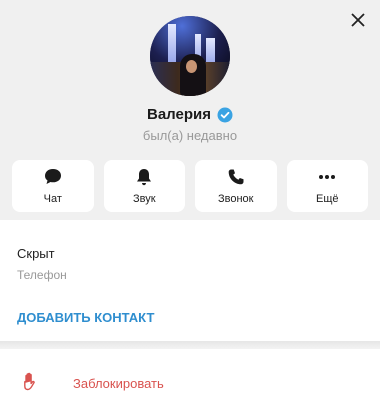 The height and width of the screenshot is (412, 380). Describe the element at coordinates (144, 199) in the screenshot. I see `sound-label: Звук` at that location.